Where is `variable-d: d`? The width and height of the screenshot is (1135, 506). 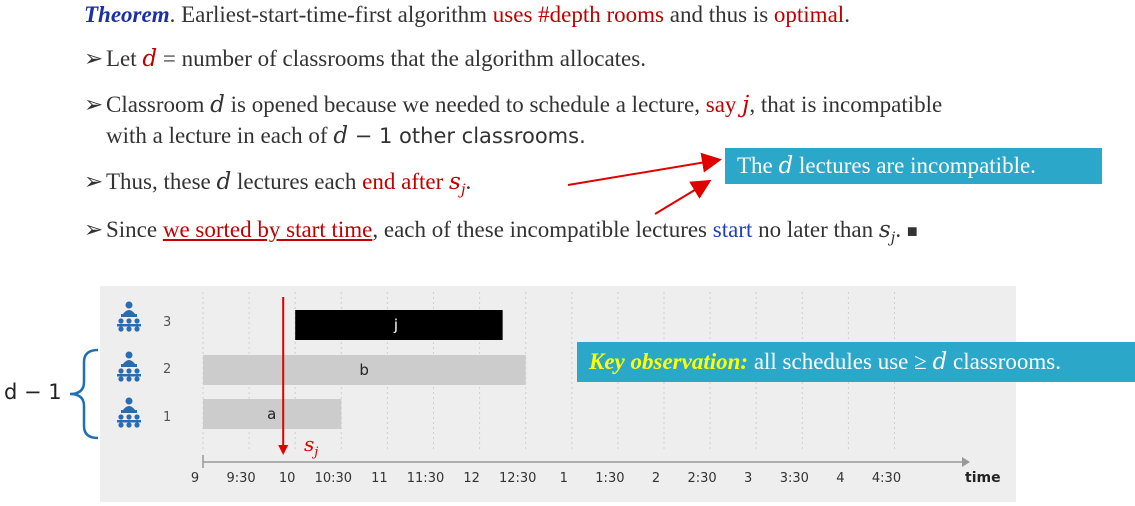 variable-d: d is located at coordinates (940, 362).